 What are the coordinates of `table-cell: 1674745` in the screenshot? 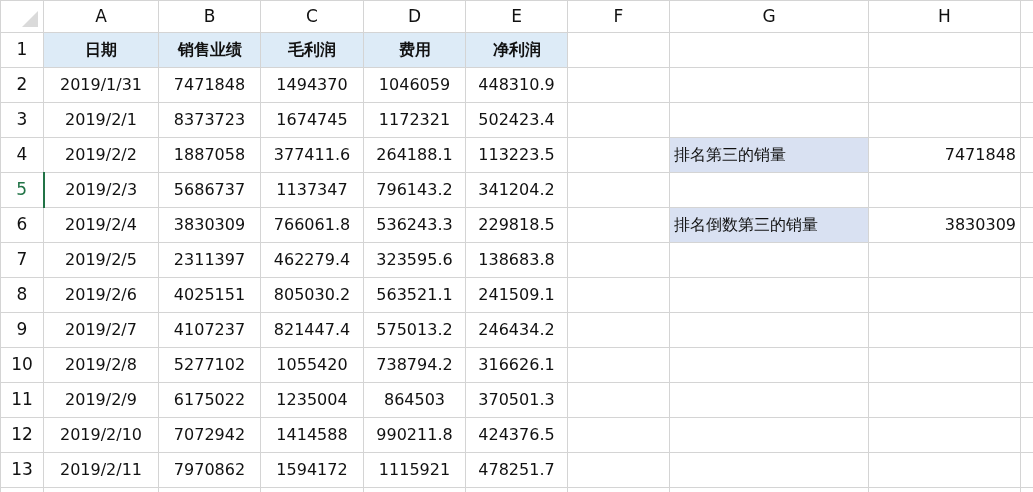 It's located at (312, 120).